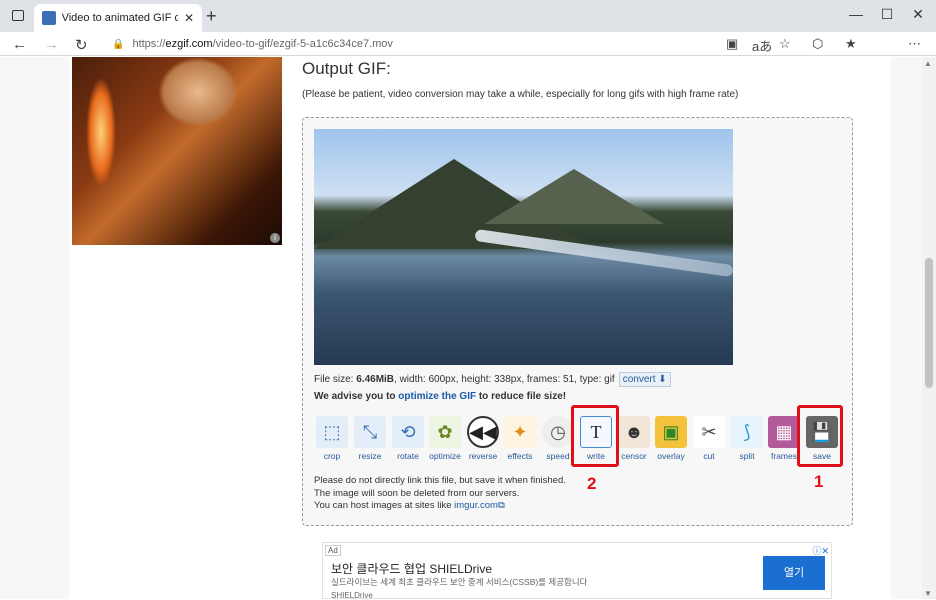  Describe the element at coordinates (81, 45) in the screenshot. I see `refresh-icon: ↻` at that location.